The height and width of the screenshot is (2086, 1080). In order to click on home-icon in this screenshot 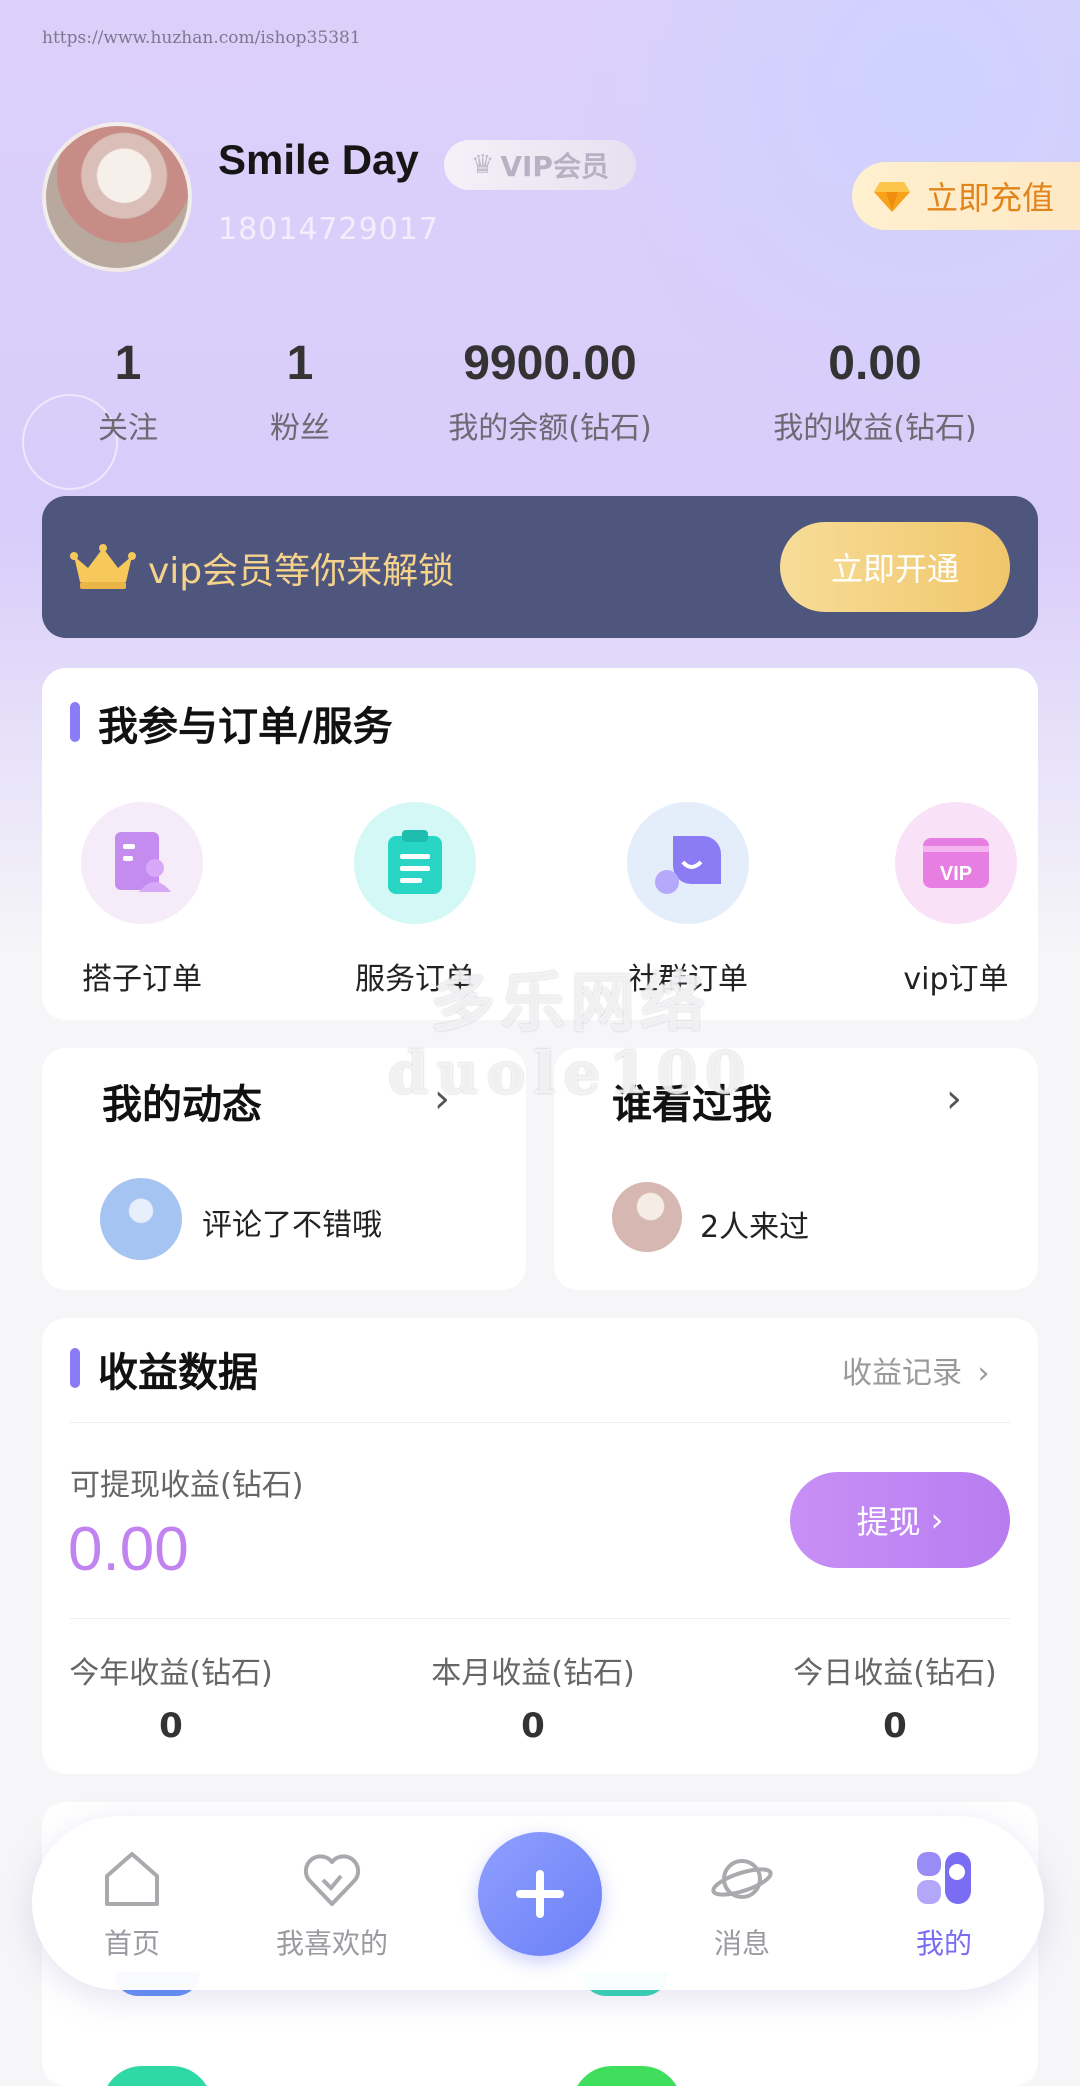, I will do `click(132, 1879)`.